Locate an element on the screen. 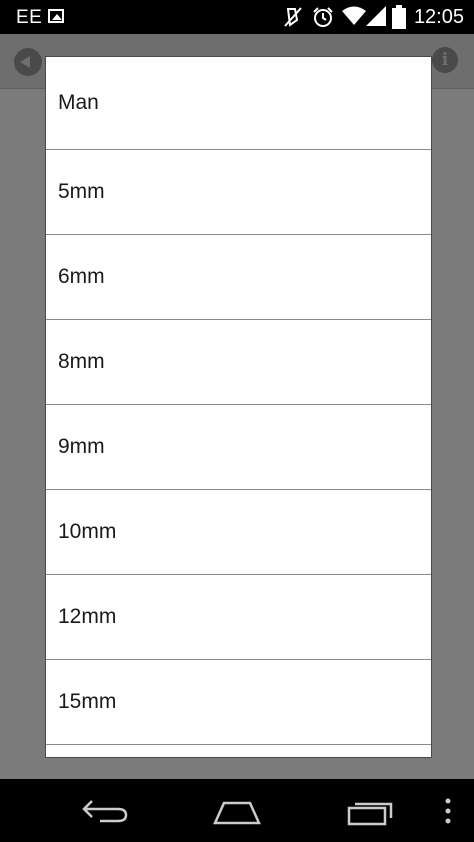 The width and height of the screenshot is (474, 842). info-icon: i is located at coordinates (445, 60).